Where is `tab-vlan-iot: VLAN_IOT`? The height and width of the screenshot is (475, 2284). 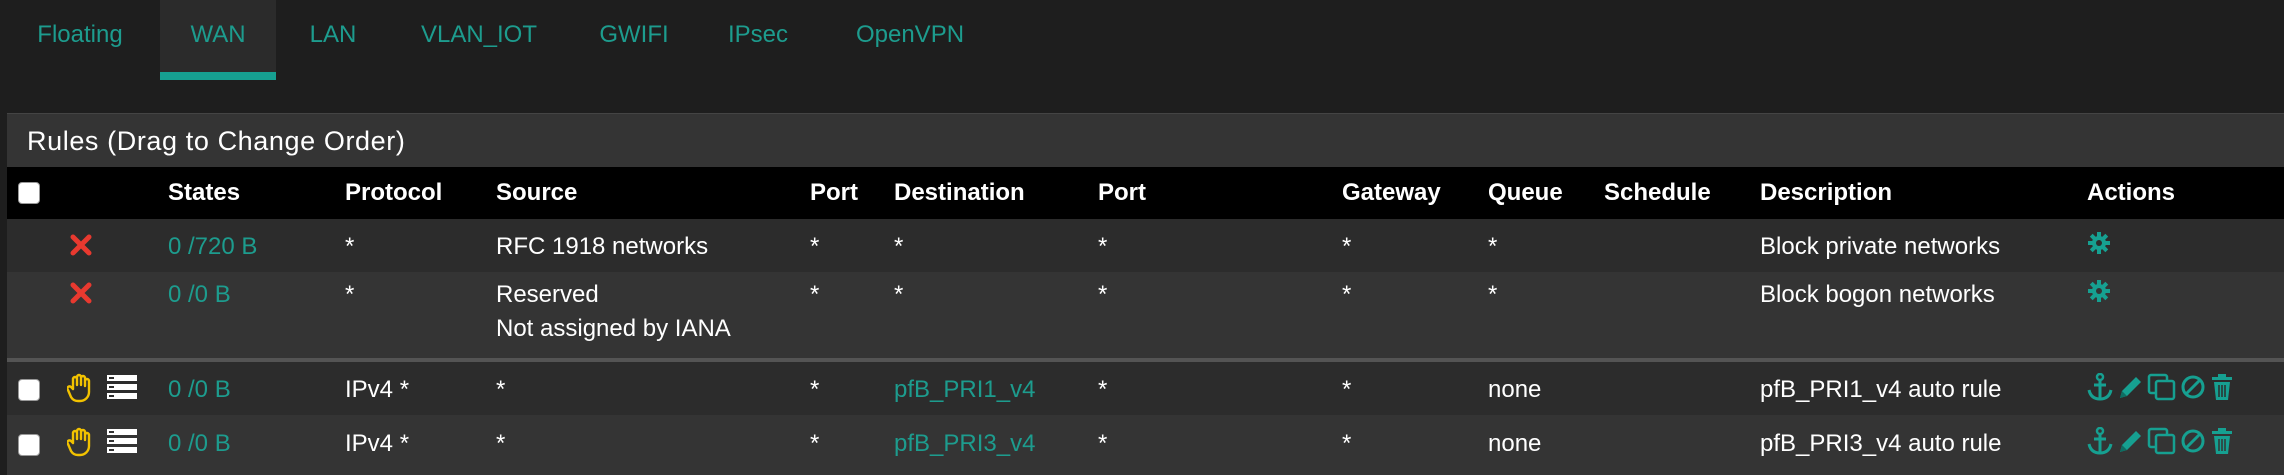 tab-vlan-iot: VLAN_IOT is located at coordinates (479, 40).